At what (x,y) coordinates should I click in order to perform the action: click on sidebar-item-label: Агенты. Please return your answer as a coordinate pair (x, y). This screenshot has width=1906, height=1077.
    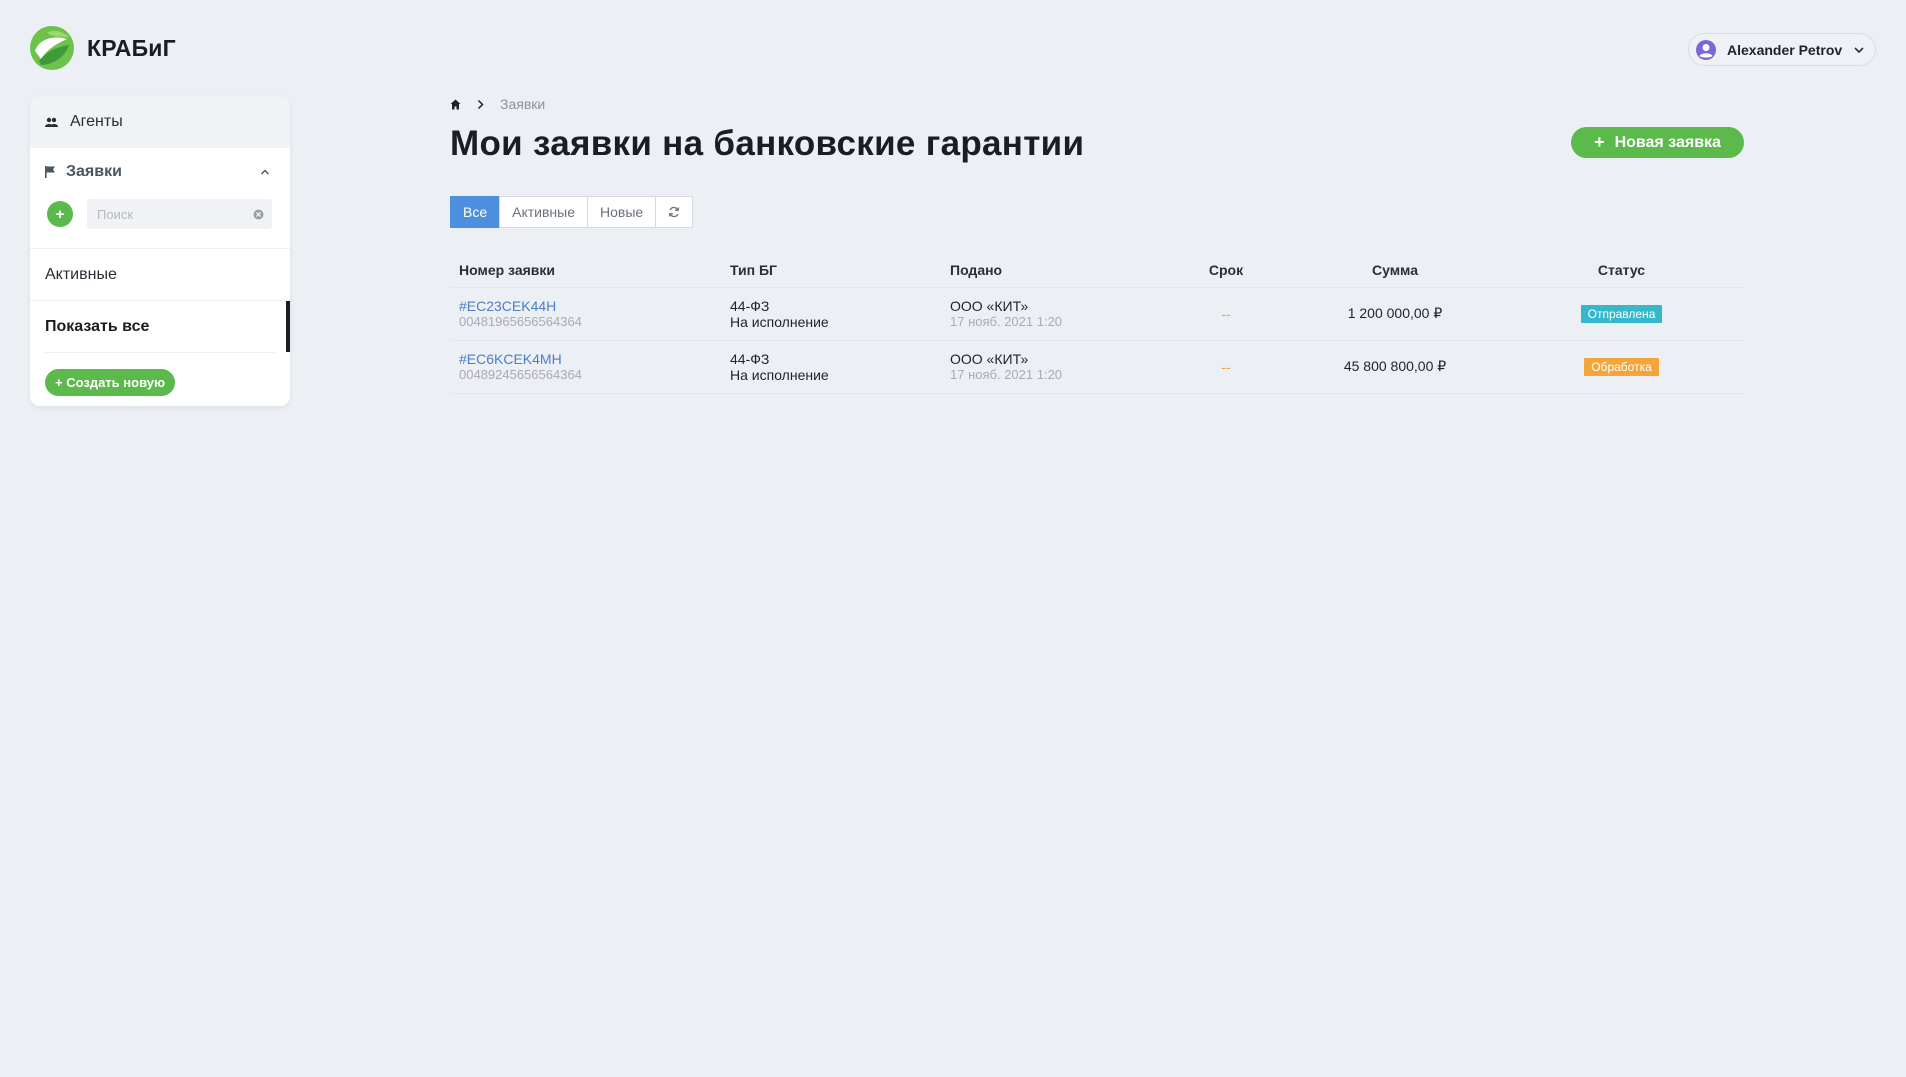
    Looking at the image, I should click on (96, 121).